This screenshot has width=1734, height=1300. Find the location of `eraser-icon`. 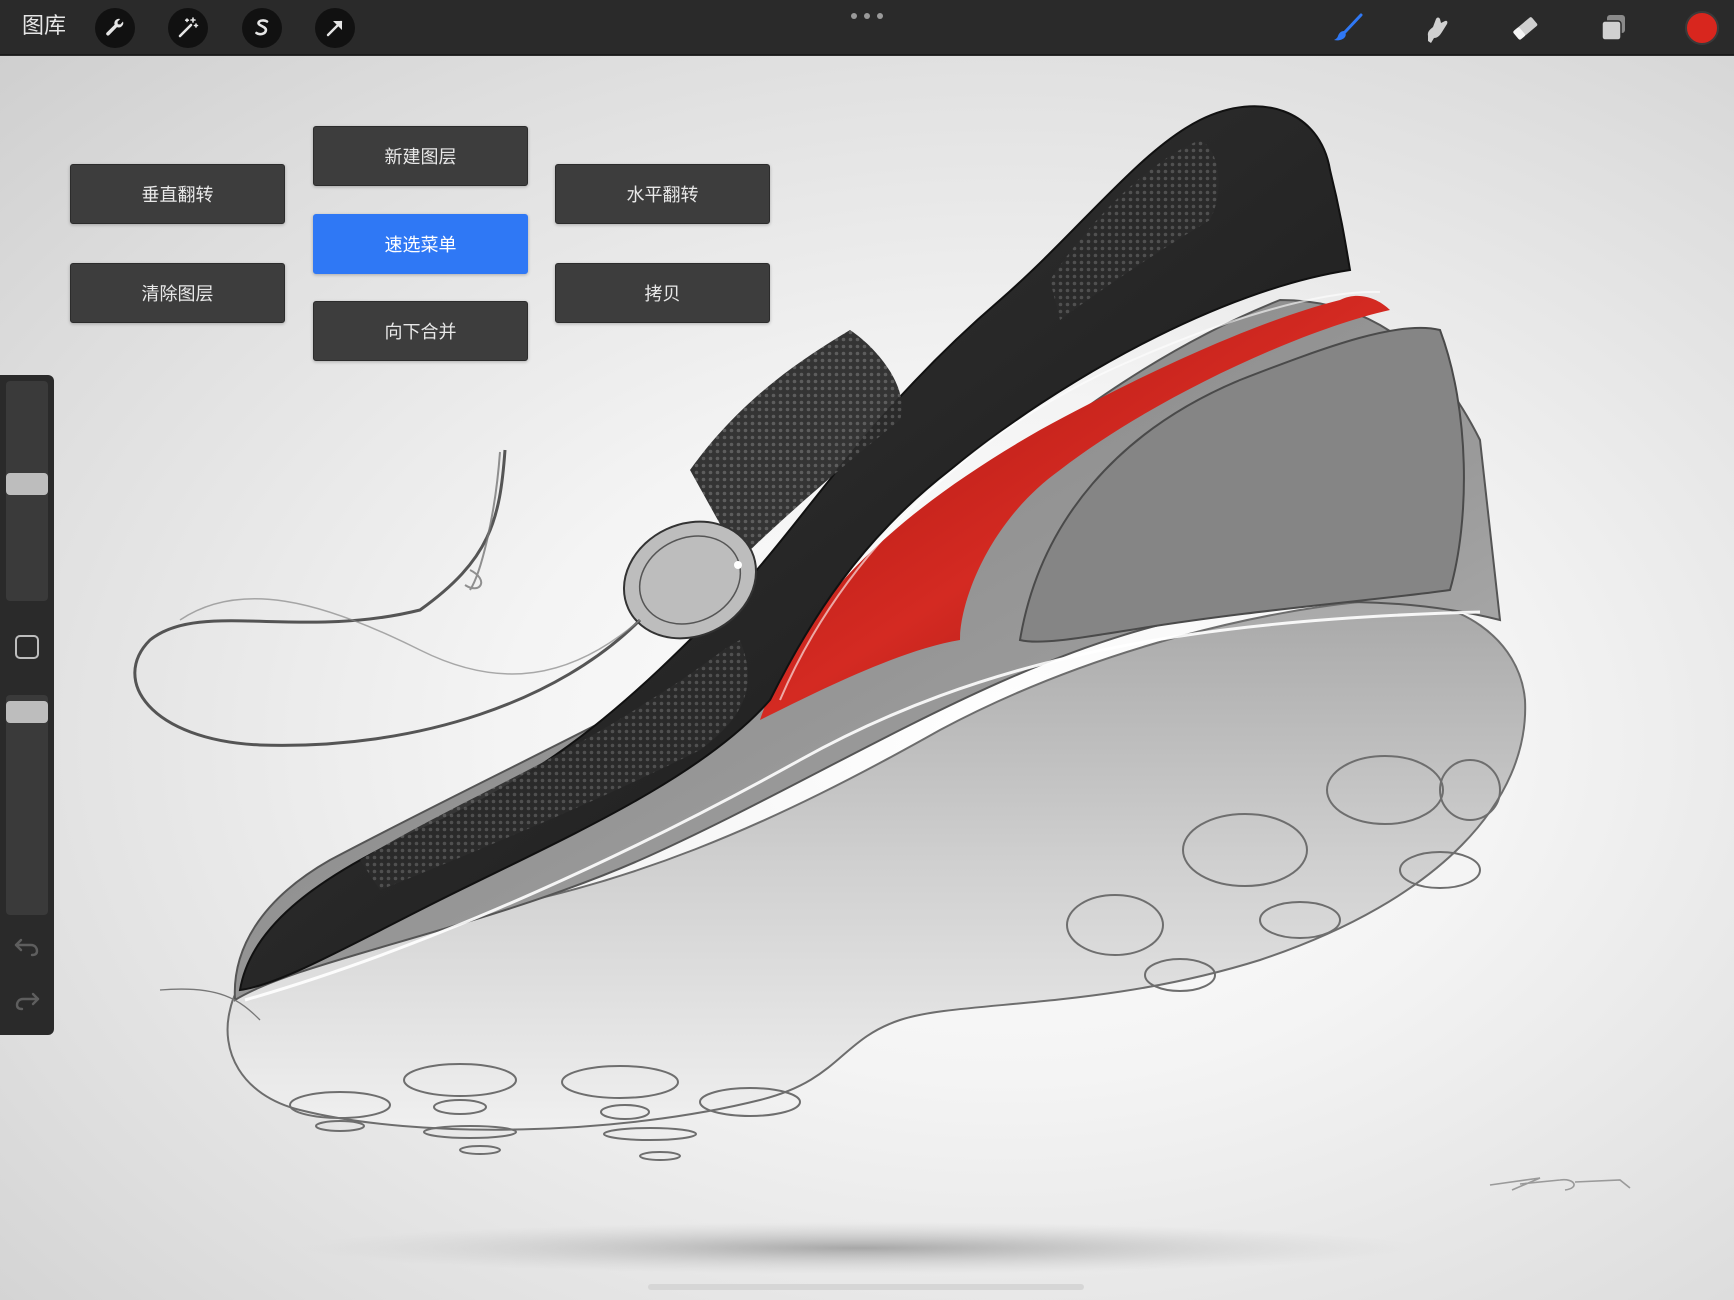

eraser-icon is located at coordinates (1525, 28).